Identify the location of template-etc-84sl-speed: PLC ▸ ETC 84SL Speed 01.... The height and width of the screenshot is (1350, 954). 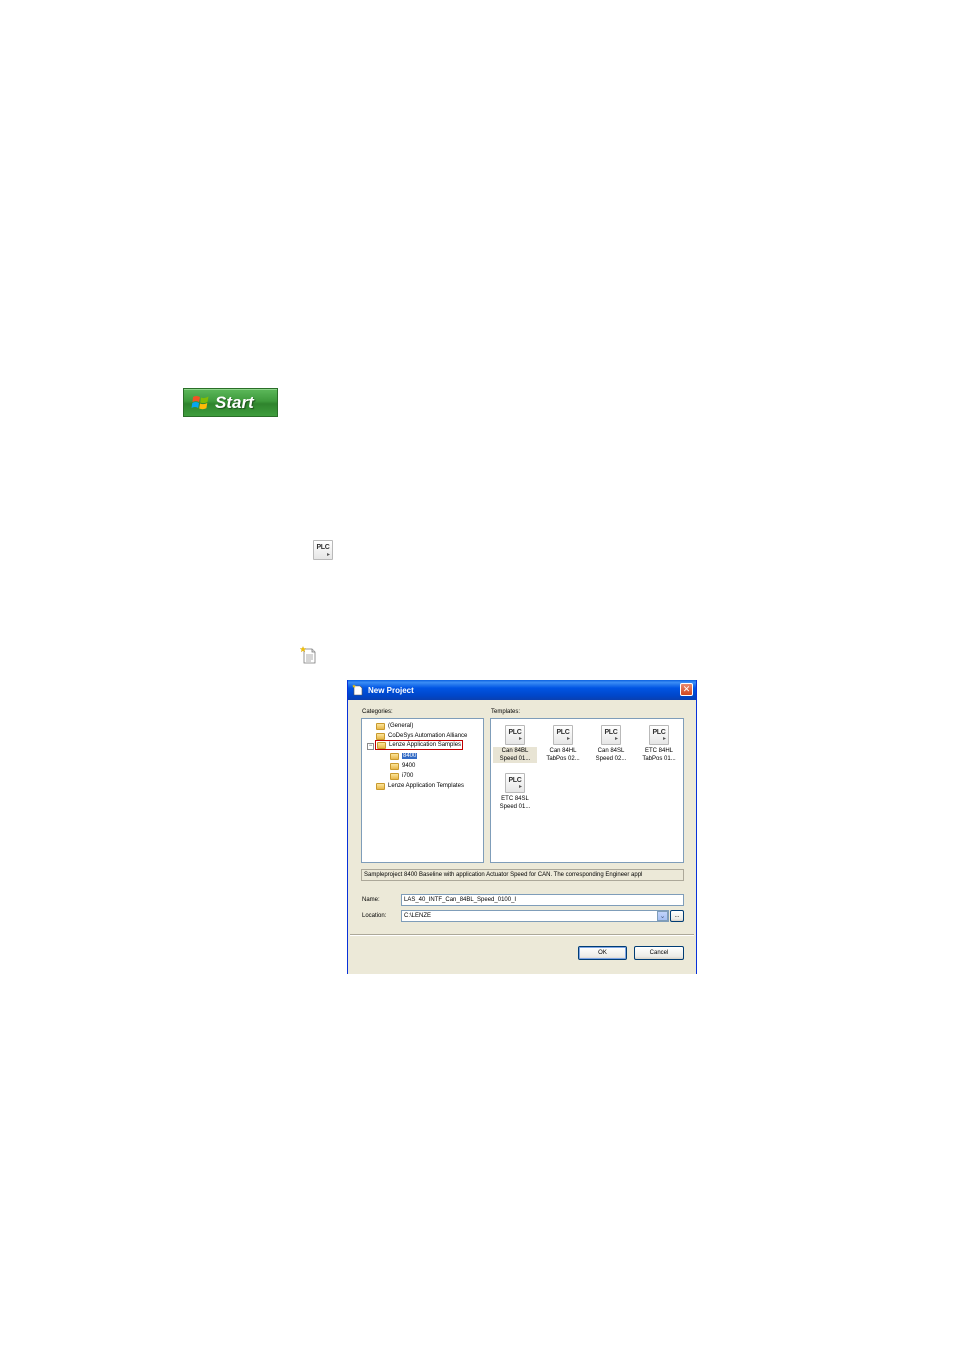
(515, 792).